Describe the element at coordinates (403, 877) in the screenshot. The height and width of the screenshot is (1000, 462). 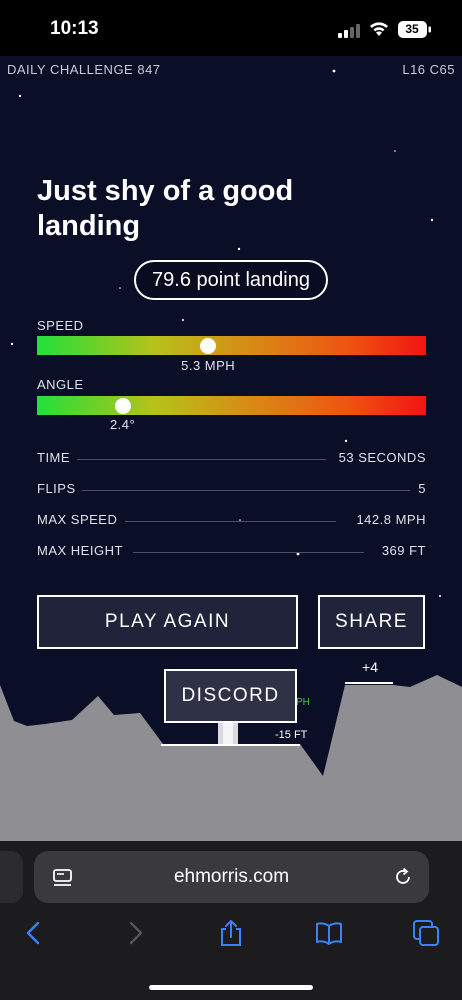
I see `reload-icon` at that location.